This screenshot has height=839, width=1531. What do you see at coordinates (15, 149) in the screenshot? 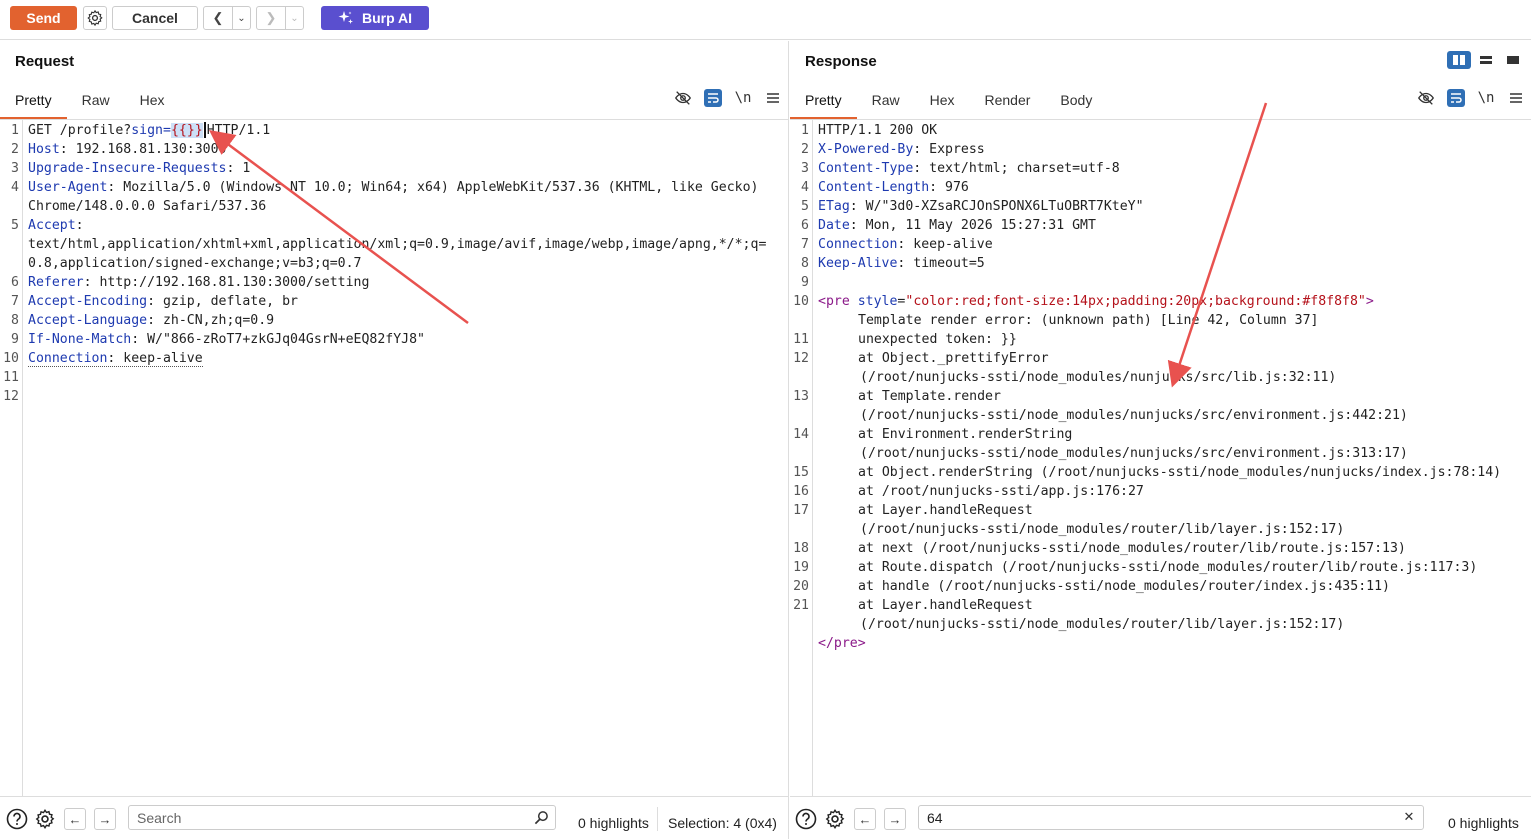
I see `line-number: 2` at bounding box center [15, 149].